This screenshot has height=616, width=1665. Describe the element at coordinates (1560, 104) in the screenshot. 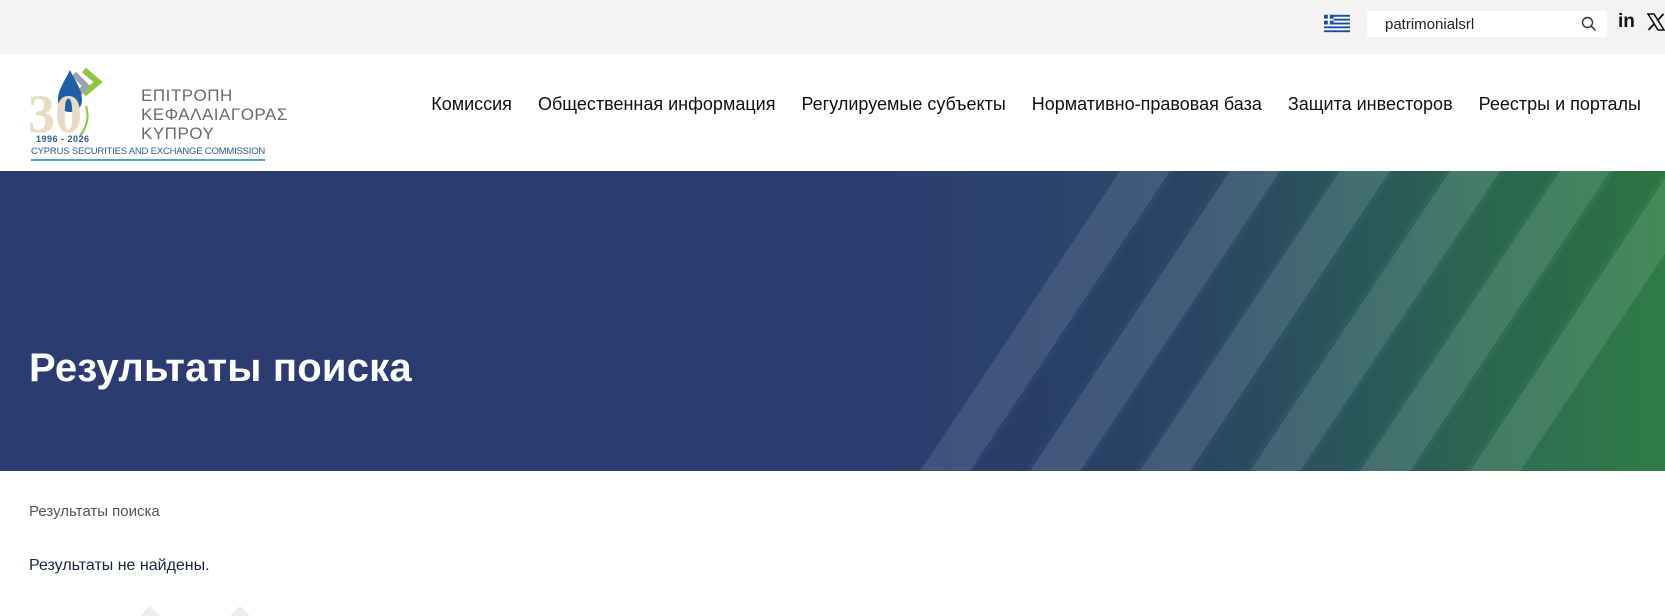

I see `nav-item-registries-portals: Реестры и порталы` at that location.